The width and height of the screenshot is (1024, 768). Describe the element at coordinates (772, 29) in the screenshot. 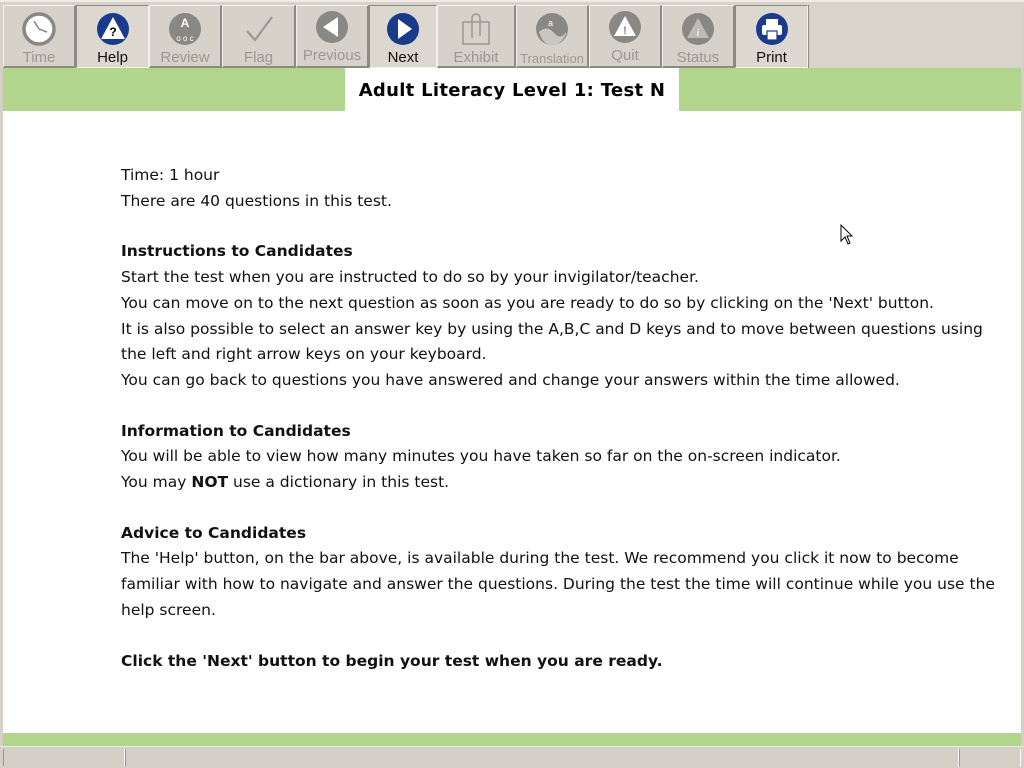

I see `printer-icon` at that location.